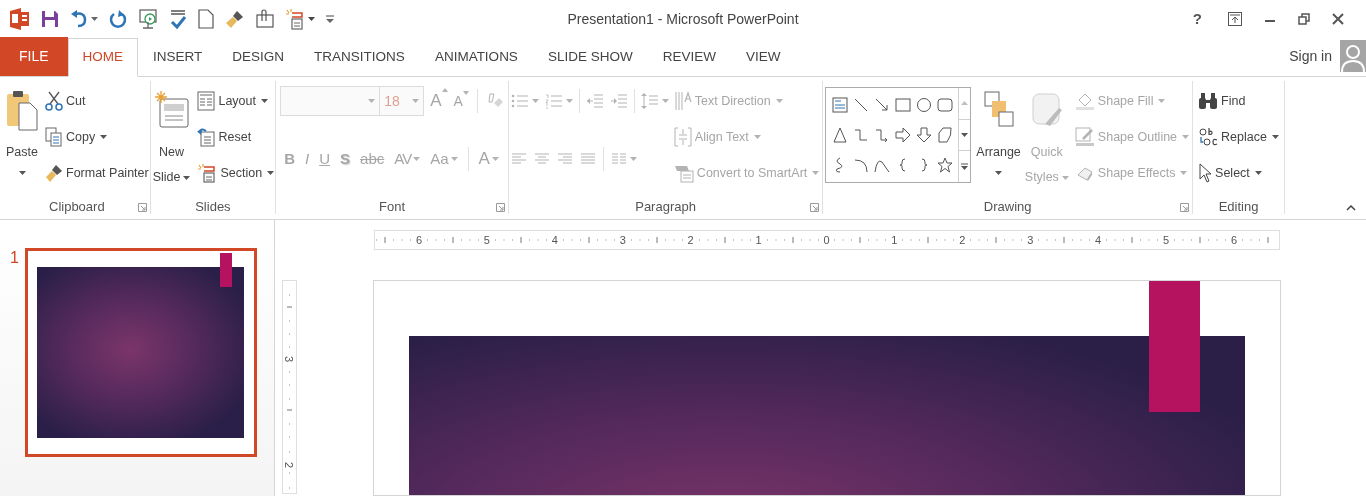 This screenshot has width=1366, height=496. Describe the element at coordinates (881, 105) in the screenshot. I see `arrow-icon` at that location.